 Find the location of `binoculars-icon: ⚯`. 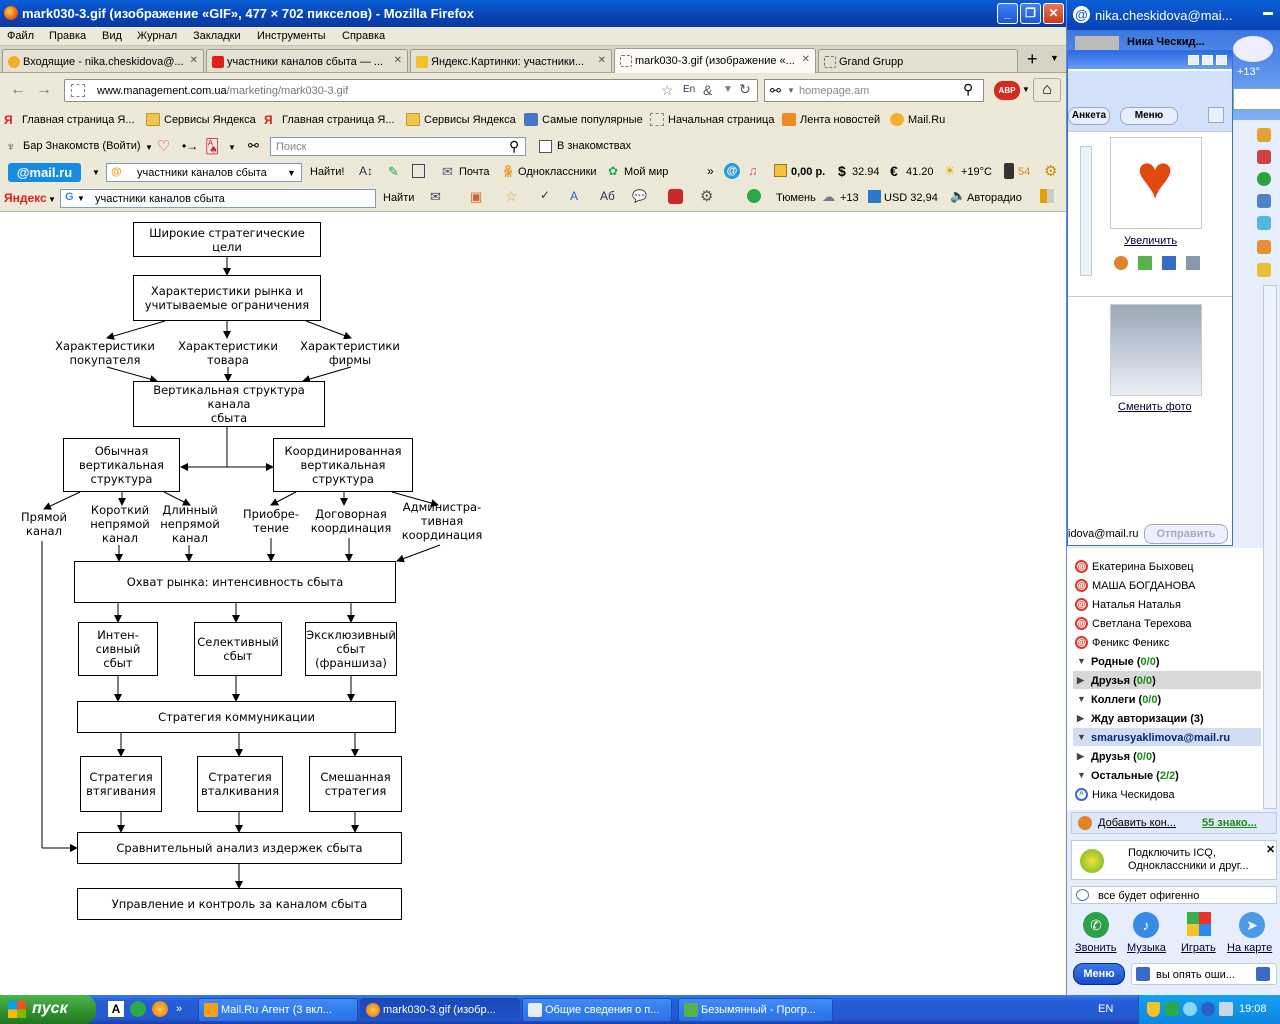

binoculars-icon: ⚯ is located at coordinates (253, 146).